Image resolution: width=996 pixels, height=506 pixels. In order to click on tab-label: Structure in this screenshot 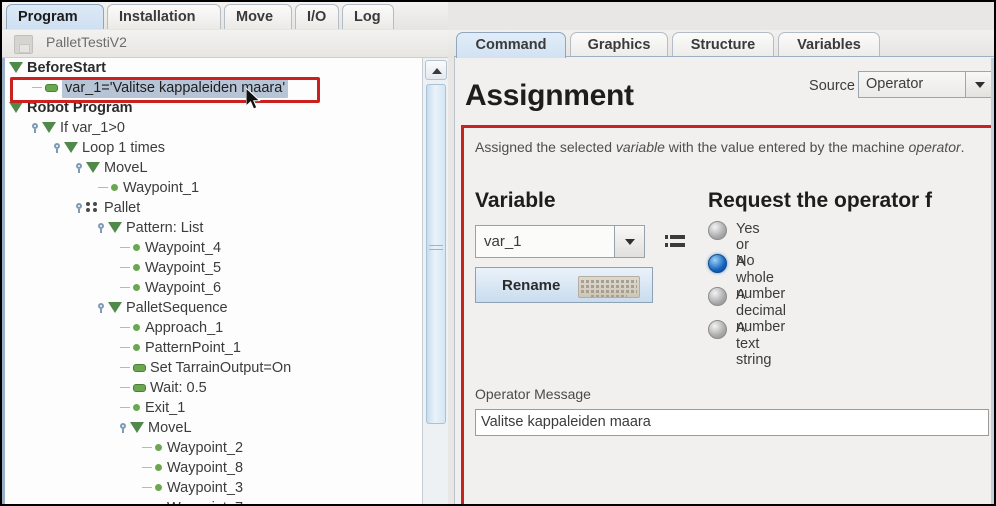, I will do `click(723, 45)`.